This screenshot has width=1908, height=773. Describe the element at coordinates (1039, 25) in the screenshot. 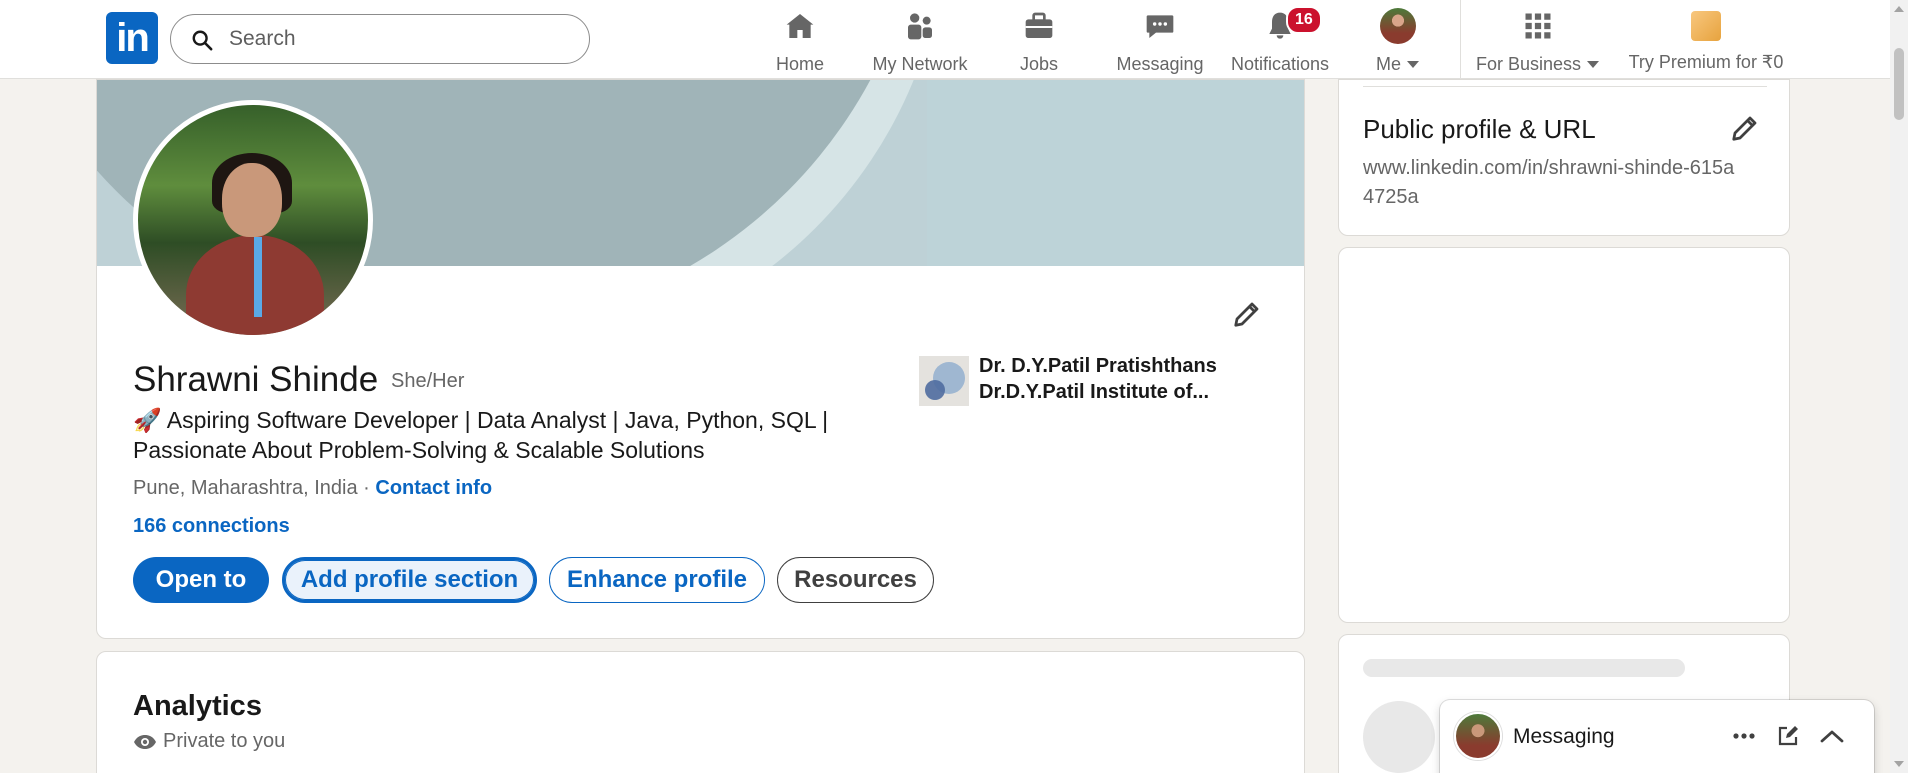

I see `briefcase-icon` at that location.